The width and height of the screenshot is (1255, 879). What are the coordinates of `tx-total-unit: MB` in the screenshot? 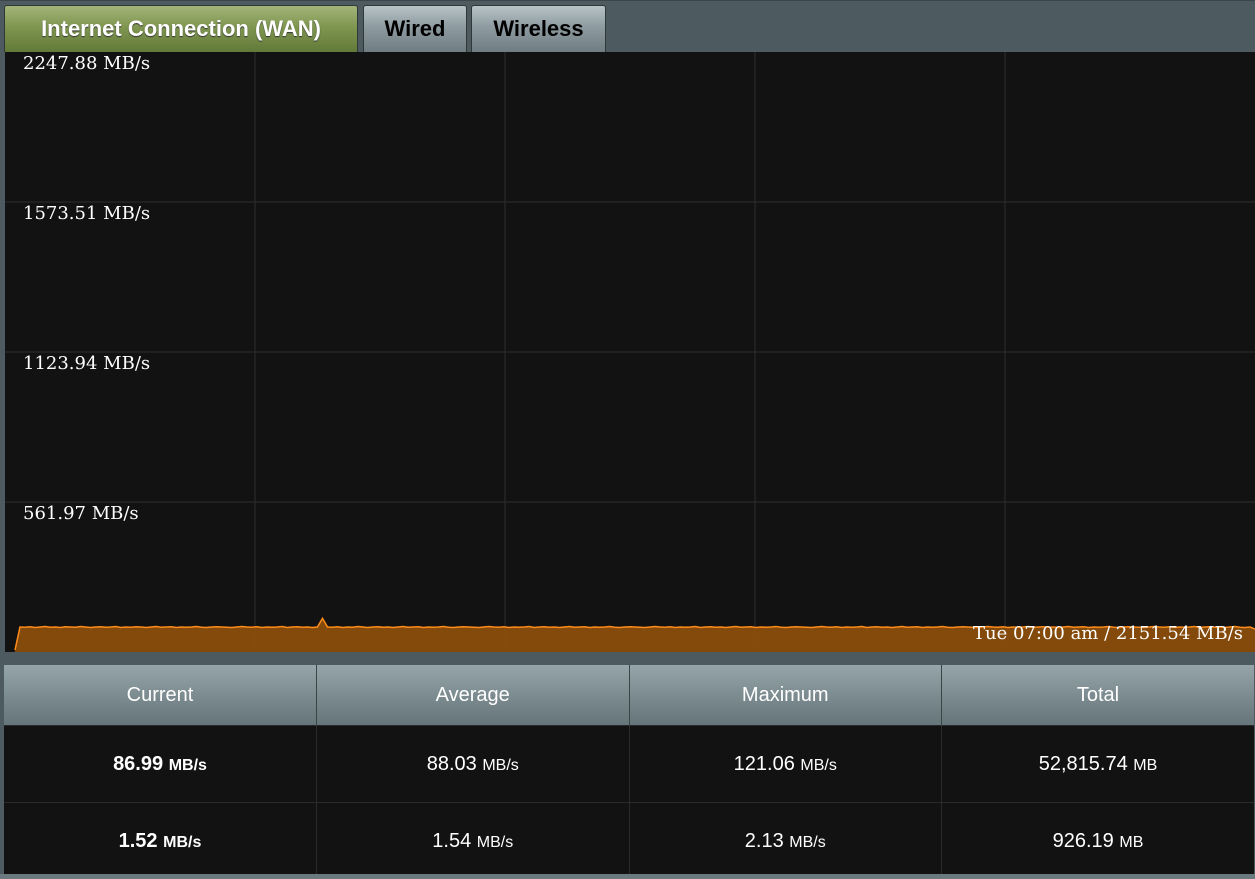 It's located at (1131, 842).